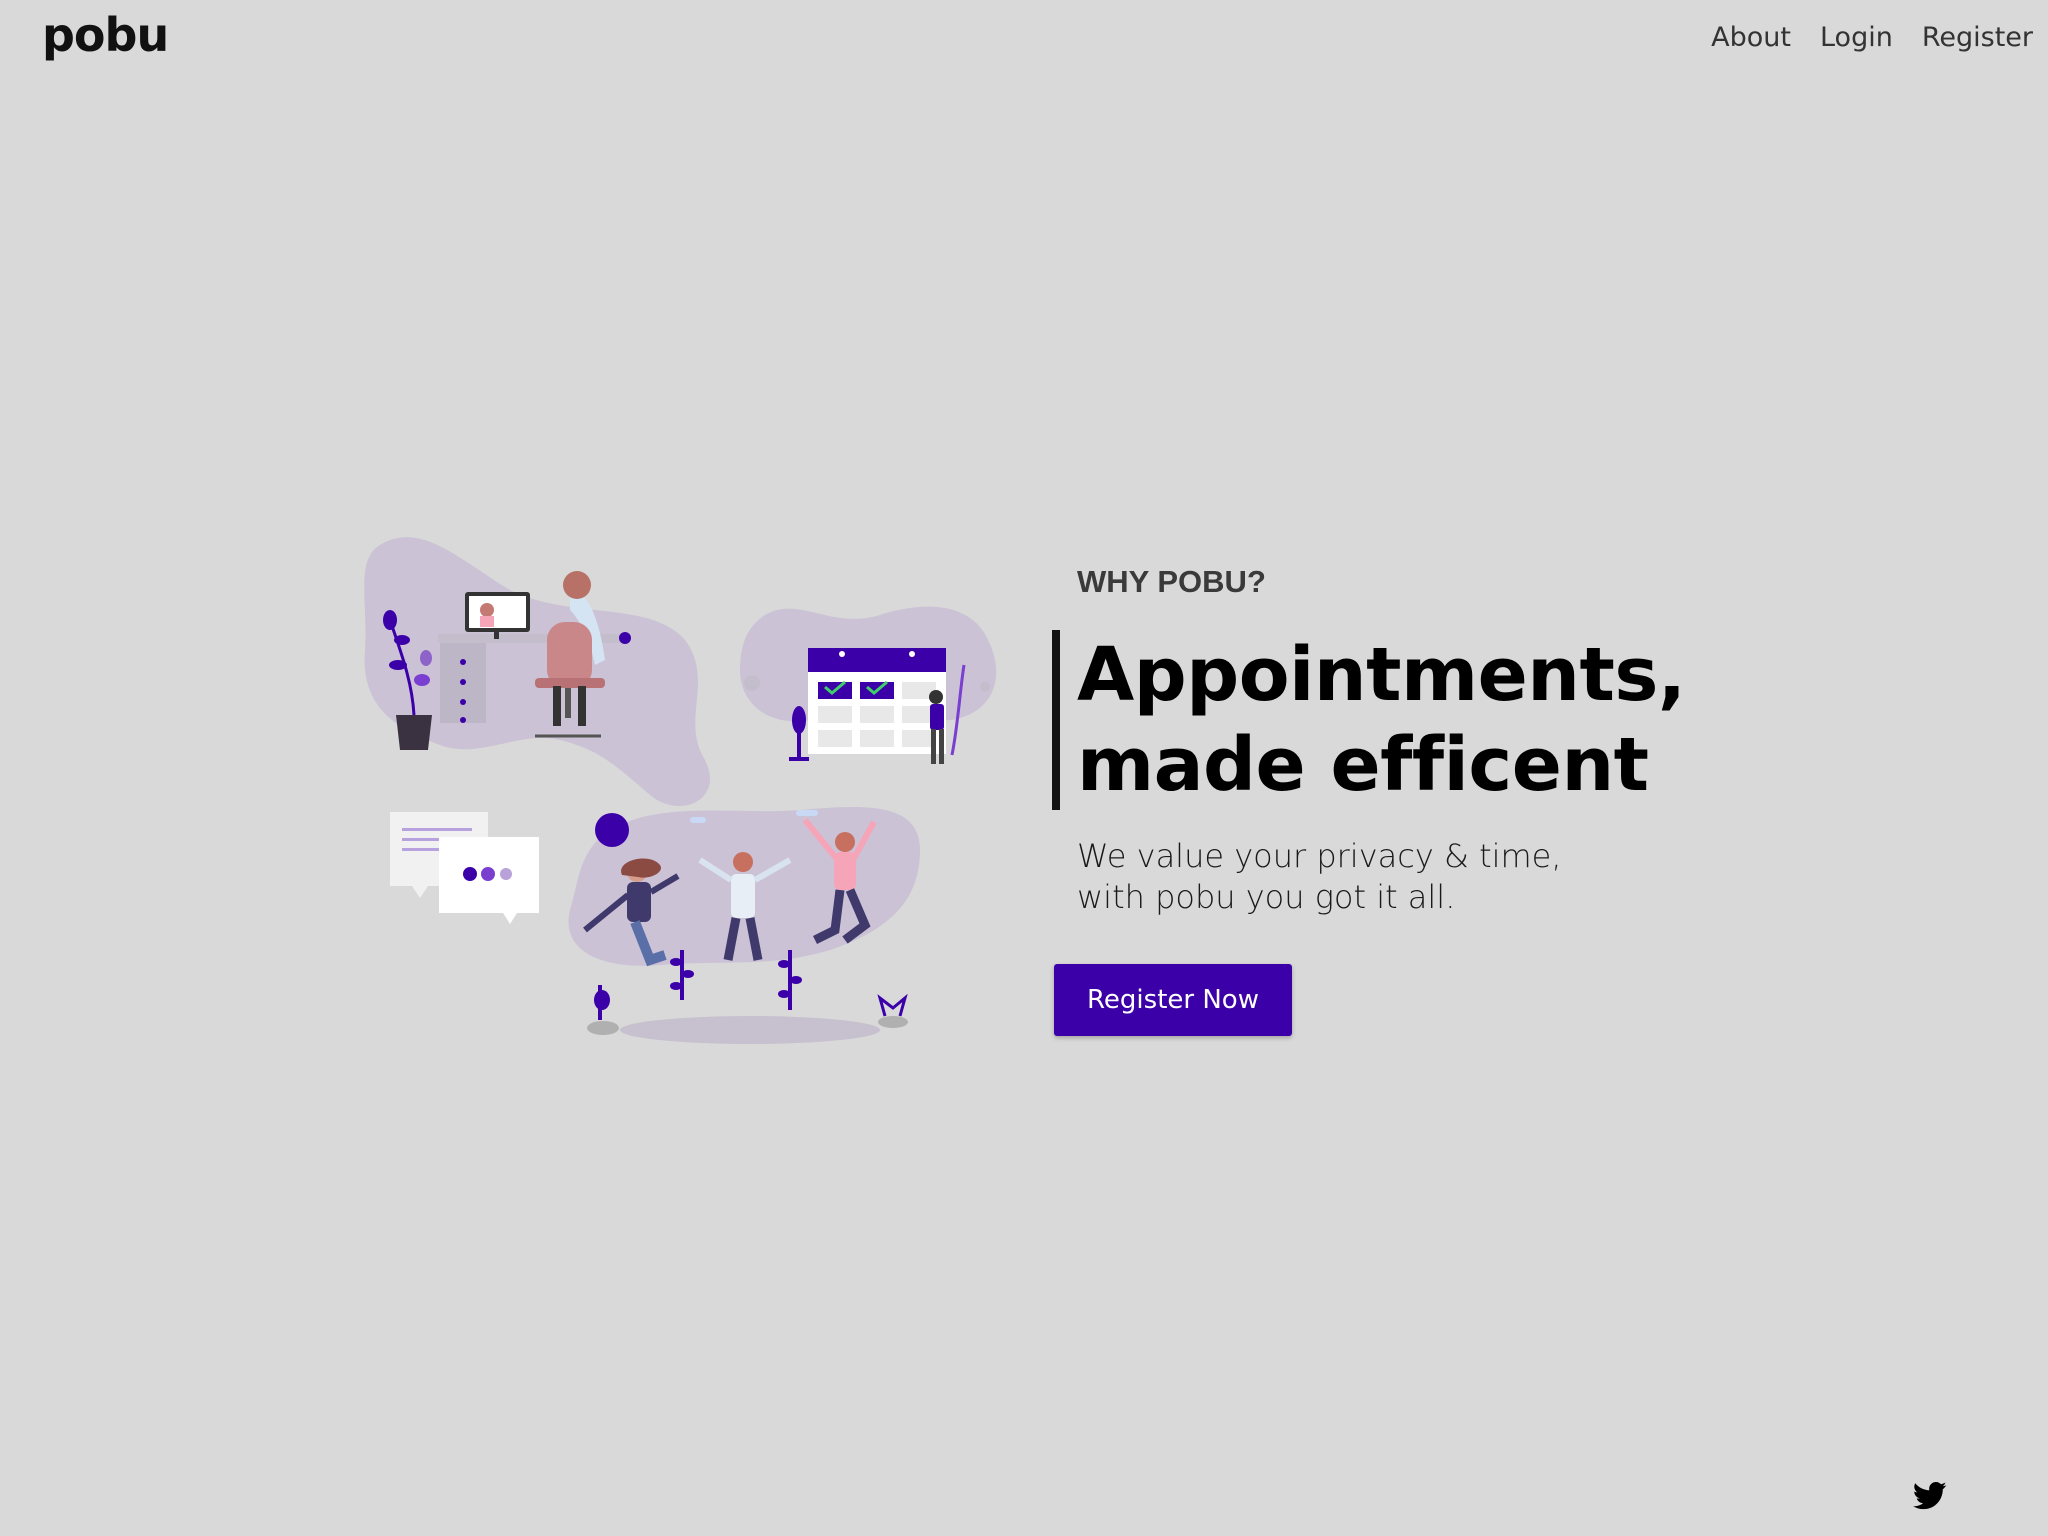 The width and height of the screenshot is (2048, 1536). I want to click on register-now-button: Register Now, so click(1173, 1000).